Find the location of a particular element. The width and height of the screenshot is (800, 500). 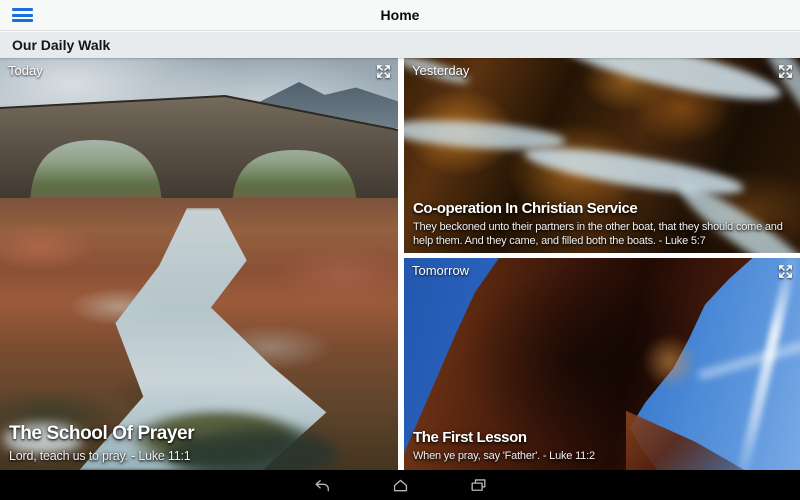

android-navigation-bar is located at coordinates (400, 485).